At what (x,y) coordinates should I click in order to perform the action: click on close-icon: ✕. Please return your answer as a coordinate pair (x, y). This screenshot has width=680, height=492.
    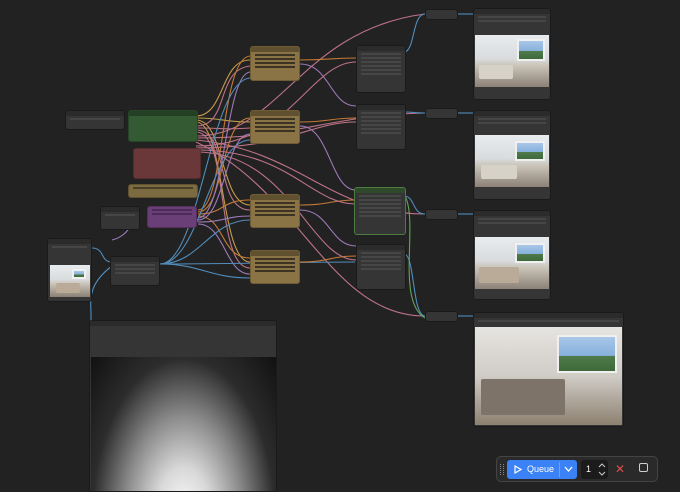
    Looking at the image, I should click on (620, 469).